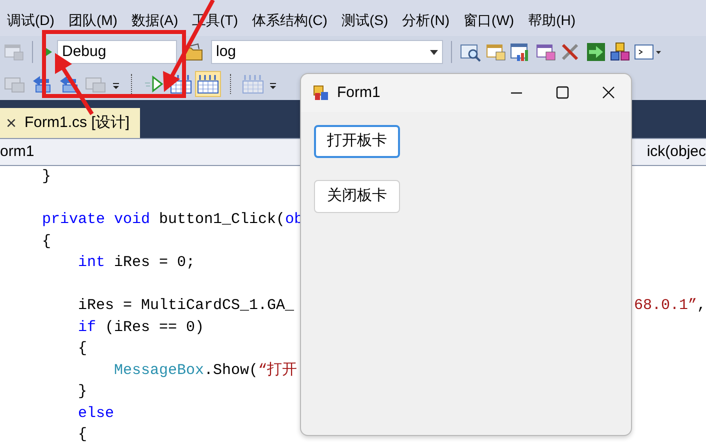 The width and height of the screenshot is (706, 446). Describe the element at coordinates (77, 122) in the screenshot. I see `tab-label: Form1.cs [设计]` at that location.